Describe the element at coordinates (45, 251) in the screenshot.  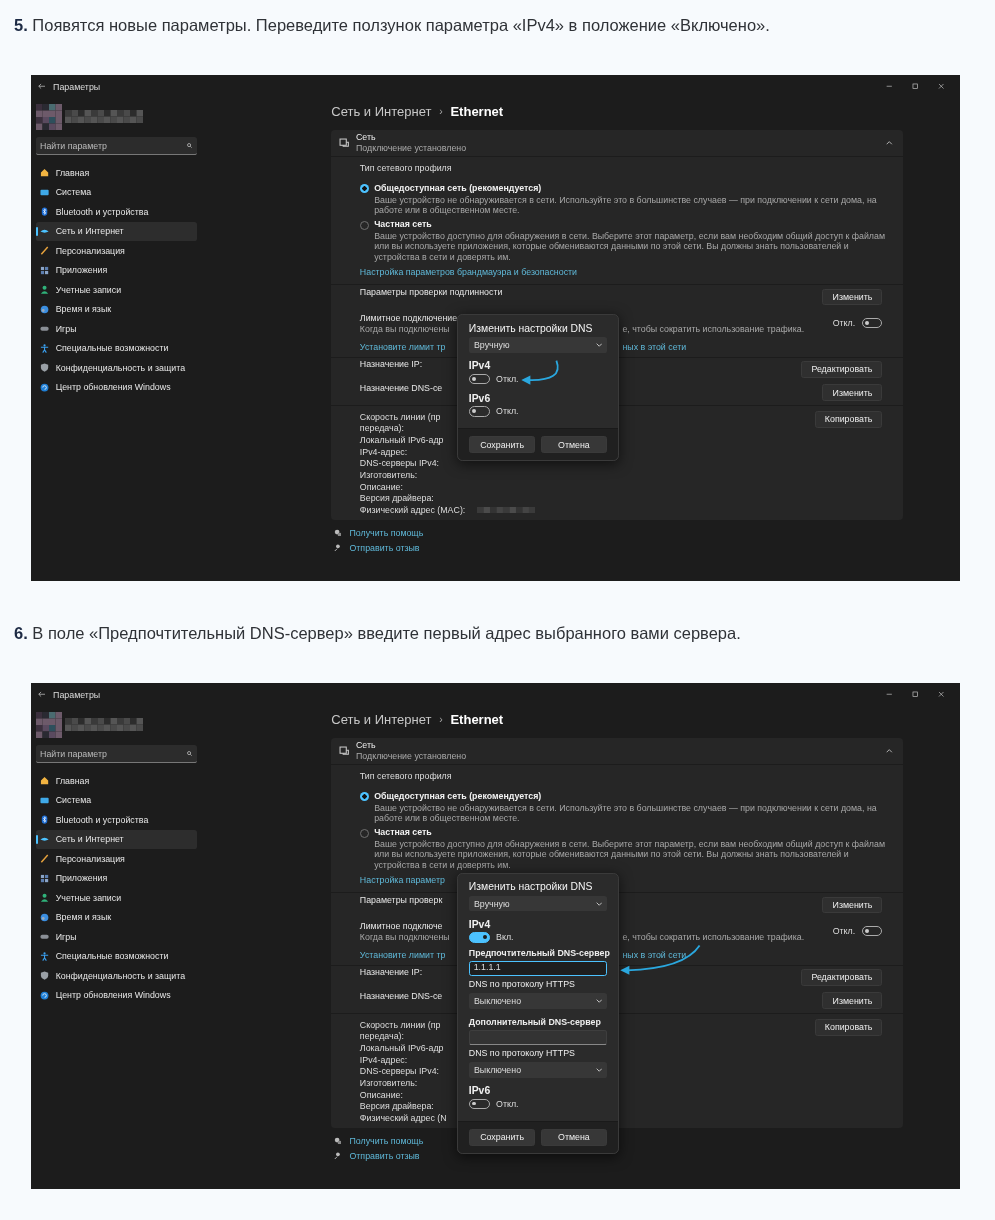
I see `brush-icon` at that location.